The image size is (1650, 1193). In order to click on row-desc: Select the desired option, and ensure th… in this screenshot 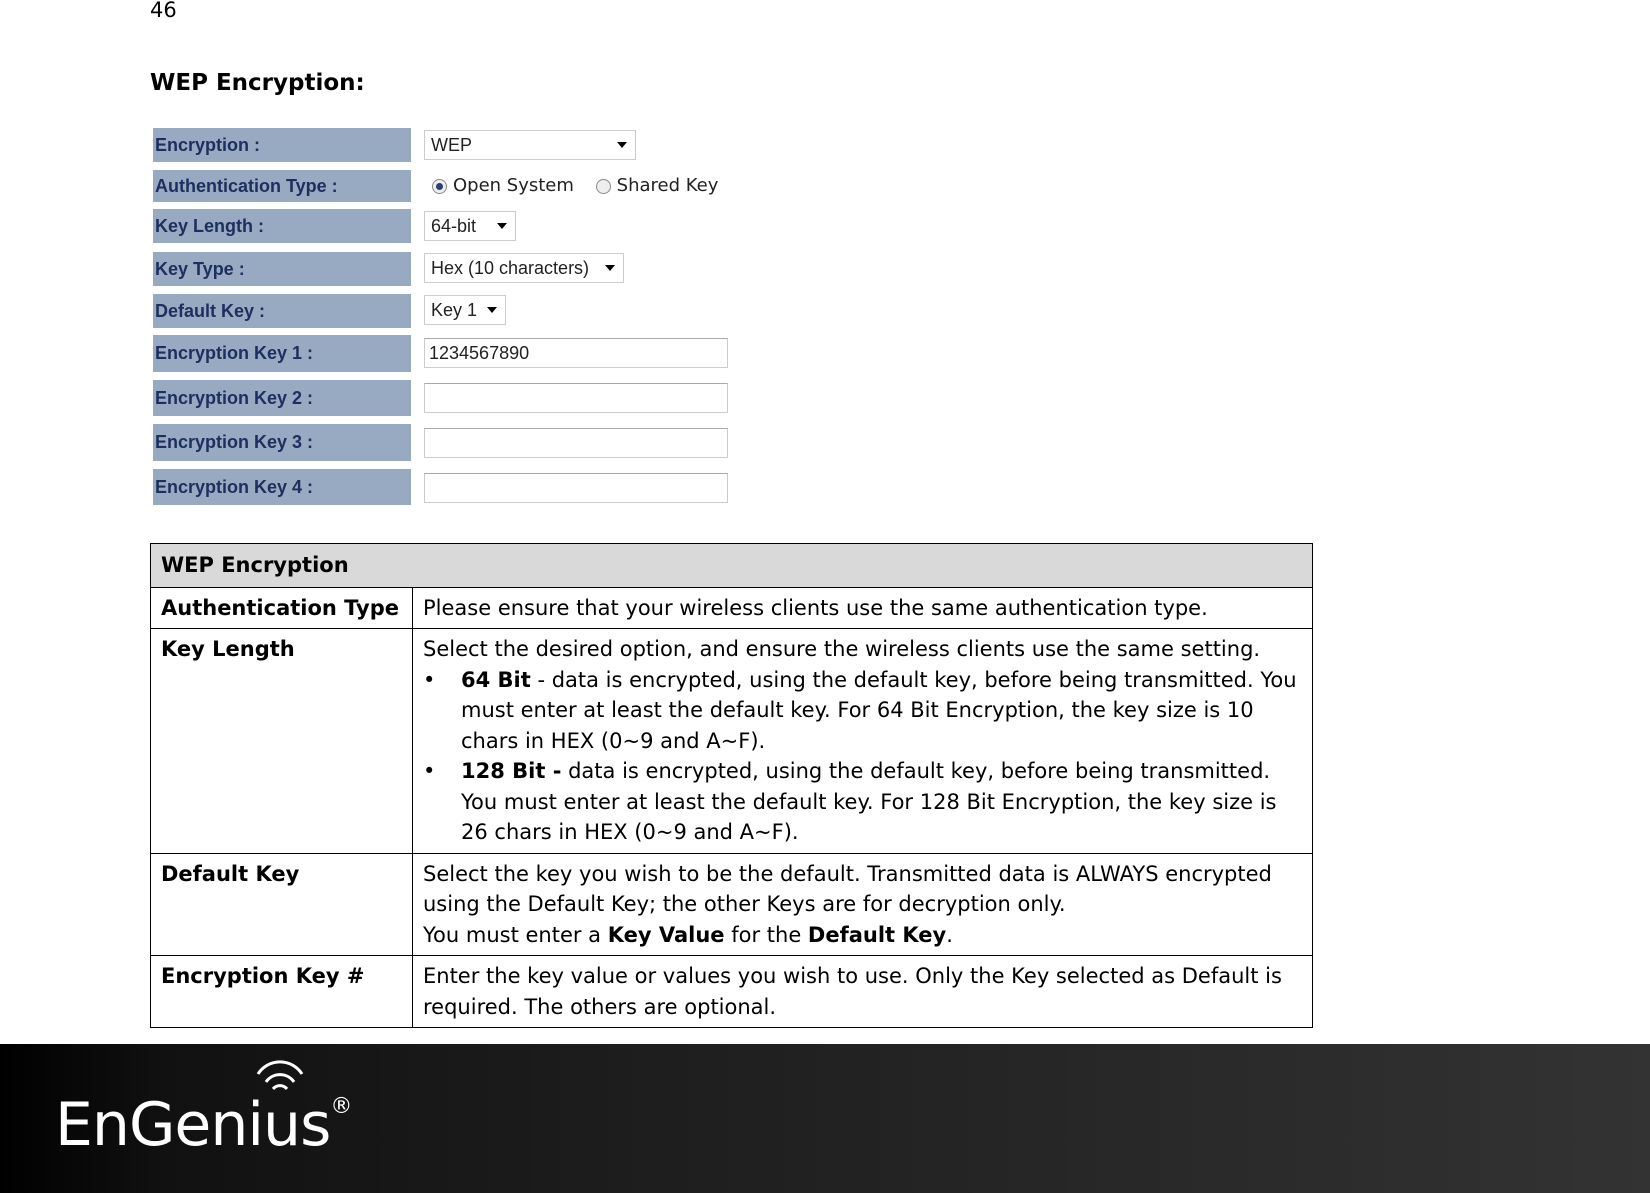, I will do `click(862, 741)`.